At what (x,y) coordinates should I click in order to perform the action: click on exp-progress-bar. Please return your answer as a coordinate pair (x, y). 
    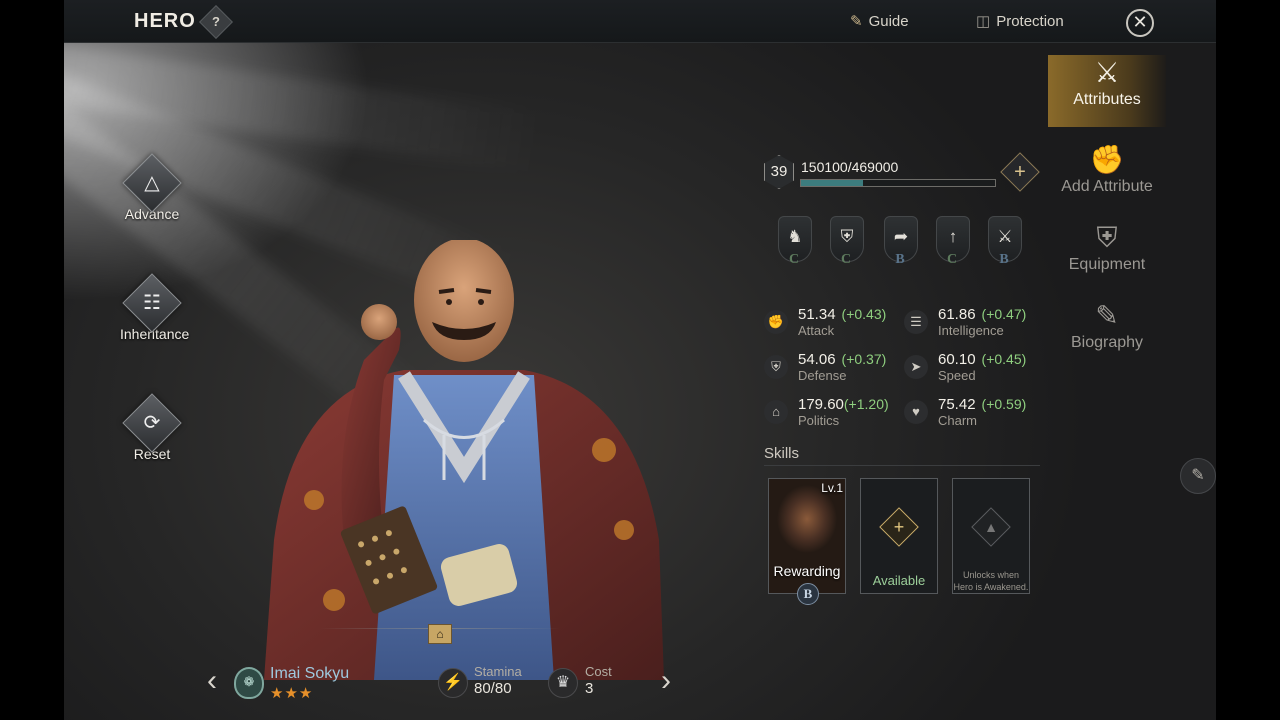
    Looking at the image, I should click on (898, 183).